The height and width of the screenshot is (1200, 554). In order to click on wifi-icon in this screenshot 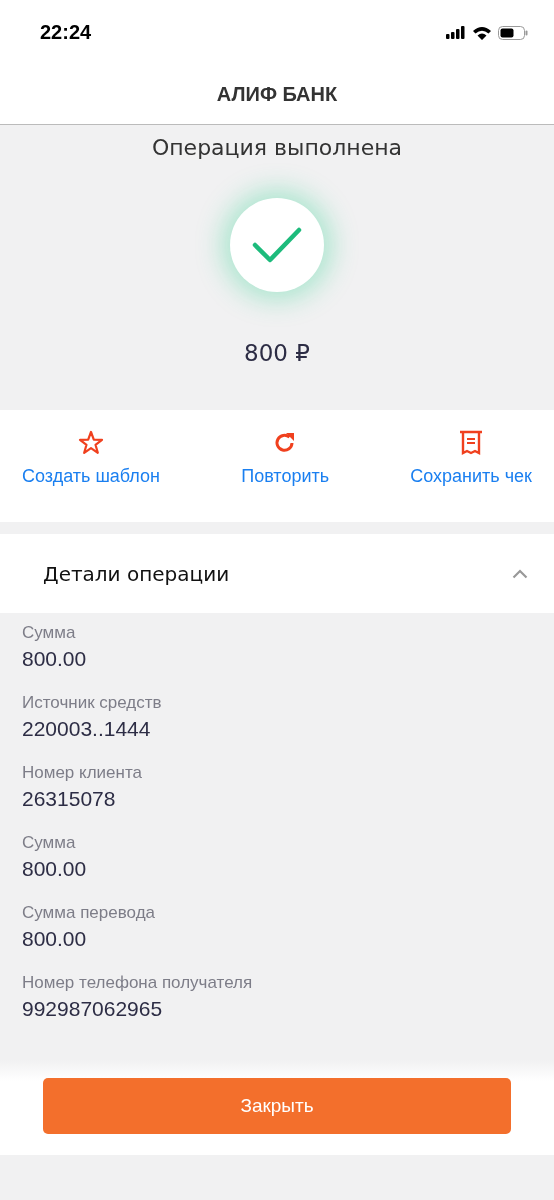, I will do `click(482, 32)`.